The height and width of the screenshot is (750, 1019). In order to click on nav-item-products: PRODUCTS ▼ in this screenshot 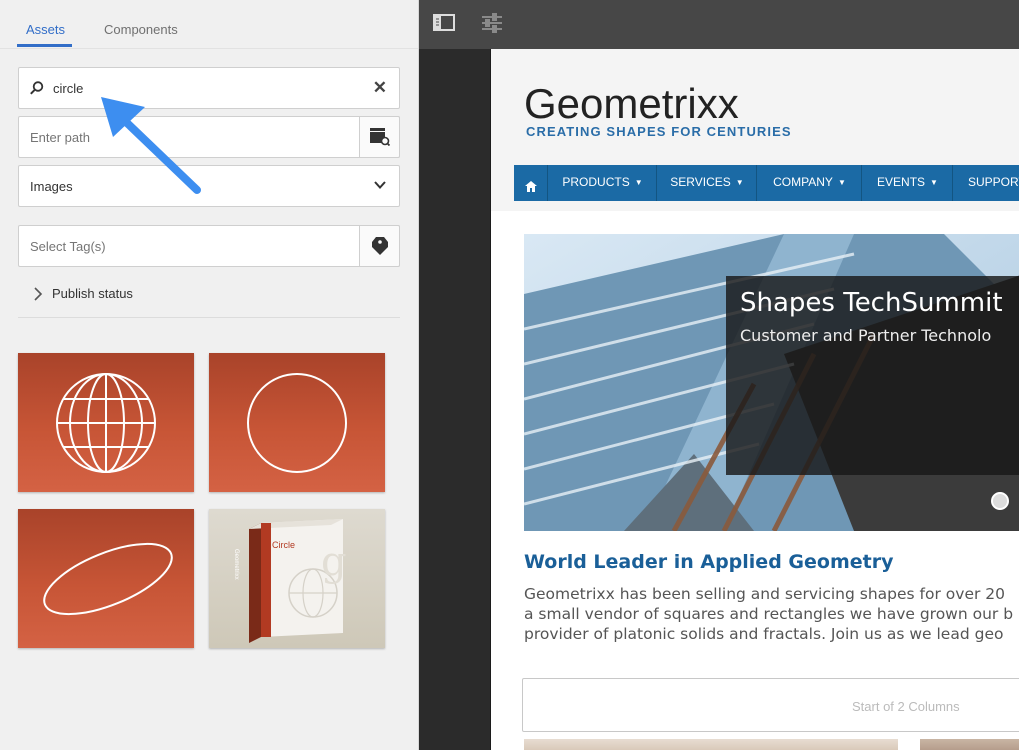, I will do `click(603, 183)`.